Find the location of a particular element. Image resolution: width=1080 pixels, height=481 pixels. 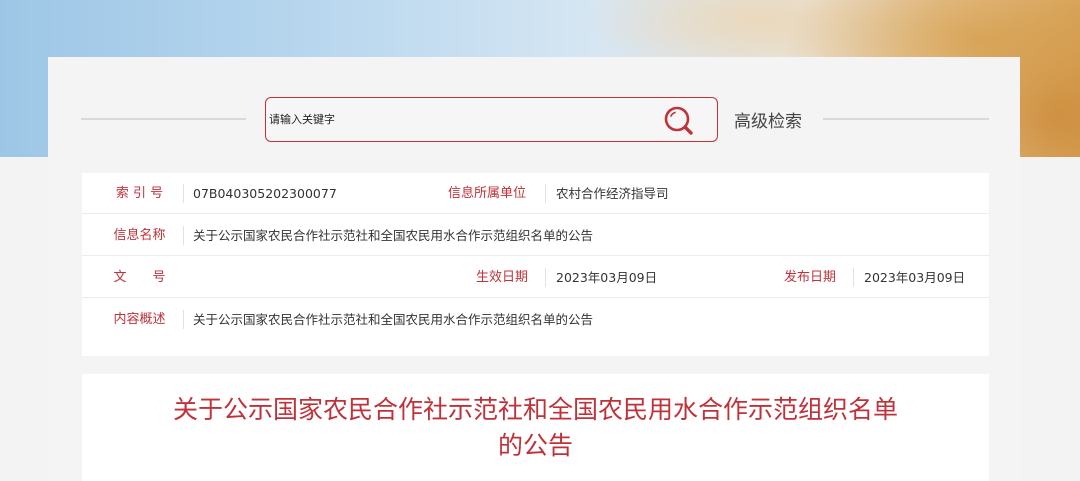

metadata-row-summary: 内容概述 关于公示国家农民合作社示范社和全国农民用水合作示范组织名单的公告 is located at coordinates (535, 319).